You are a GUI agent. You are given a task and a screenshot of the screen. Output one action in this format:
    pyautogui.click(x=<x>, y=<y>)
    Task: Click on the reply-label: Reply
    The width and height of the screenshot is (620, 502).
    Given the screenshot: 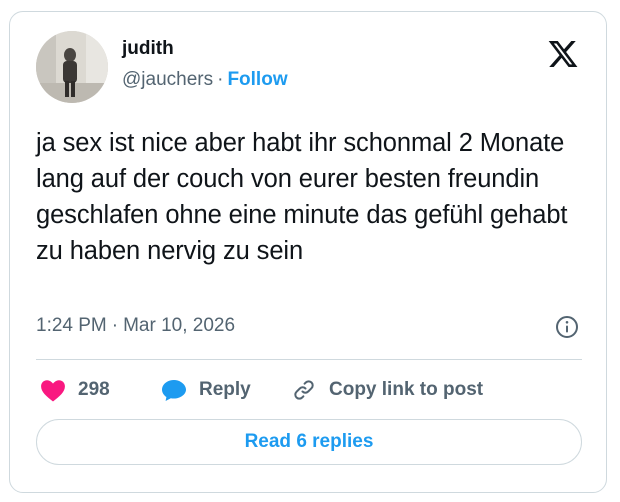 What is the action you would take?
    pyautogui.click(x=225, y=389)
    